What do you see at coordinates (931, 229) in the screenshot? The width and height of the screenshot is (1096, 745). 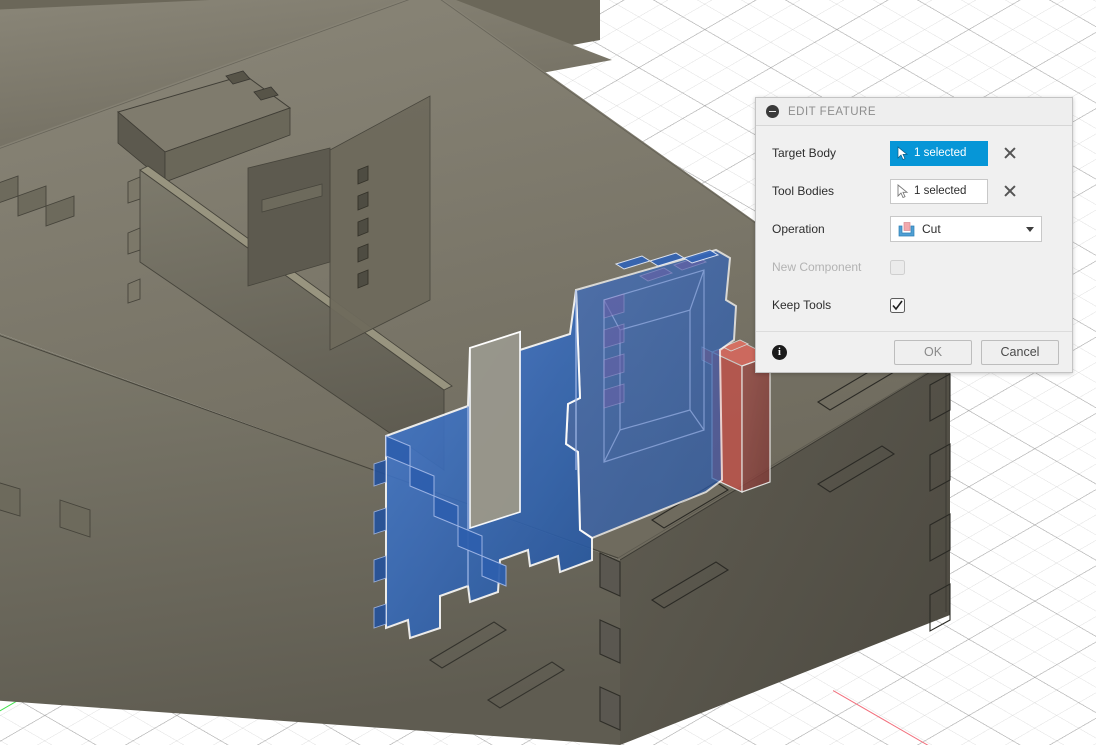 I see `operation-value: Cut` at bounding box center [931, 229].